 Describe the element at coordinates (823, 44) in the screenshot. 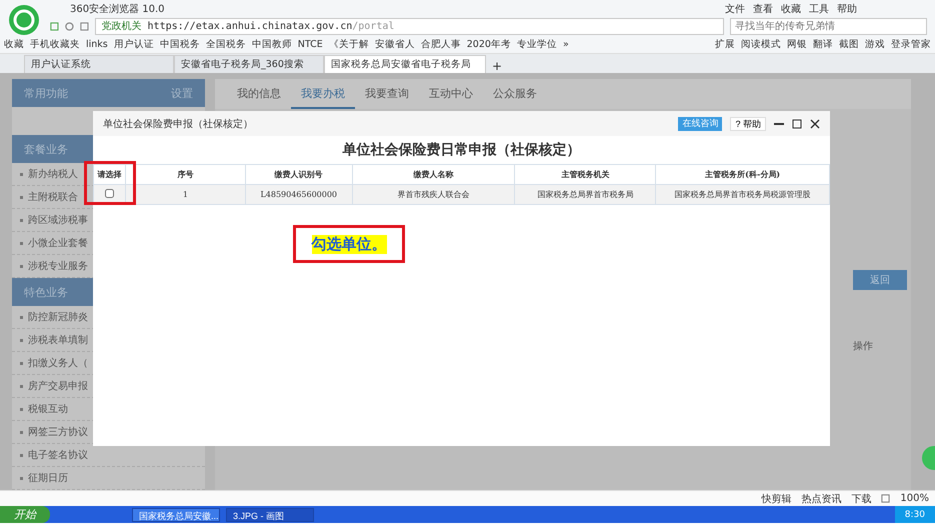

I see `toolbar-link: 翻译` at that location.